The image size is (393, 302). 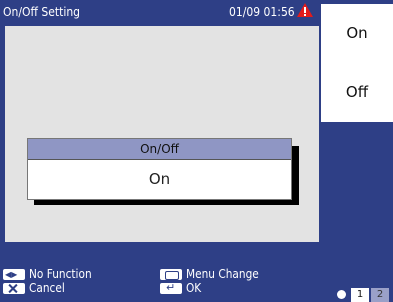 I want to click on off-button: Off, so click(x=357, y=92).